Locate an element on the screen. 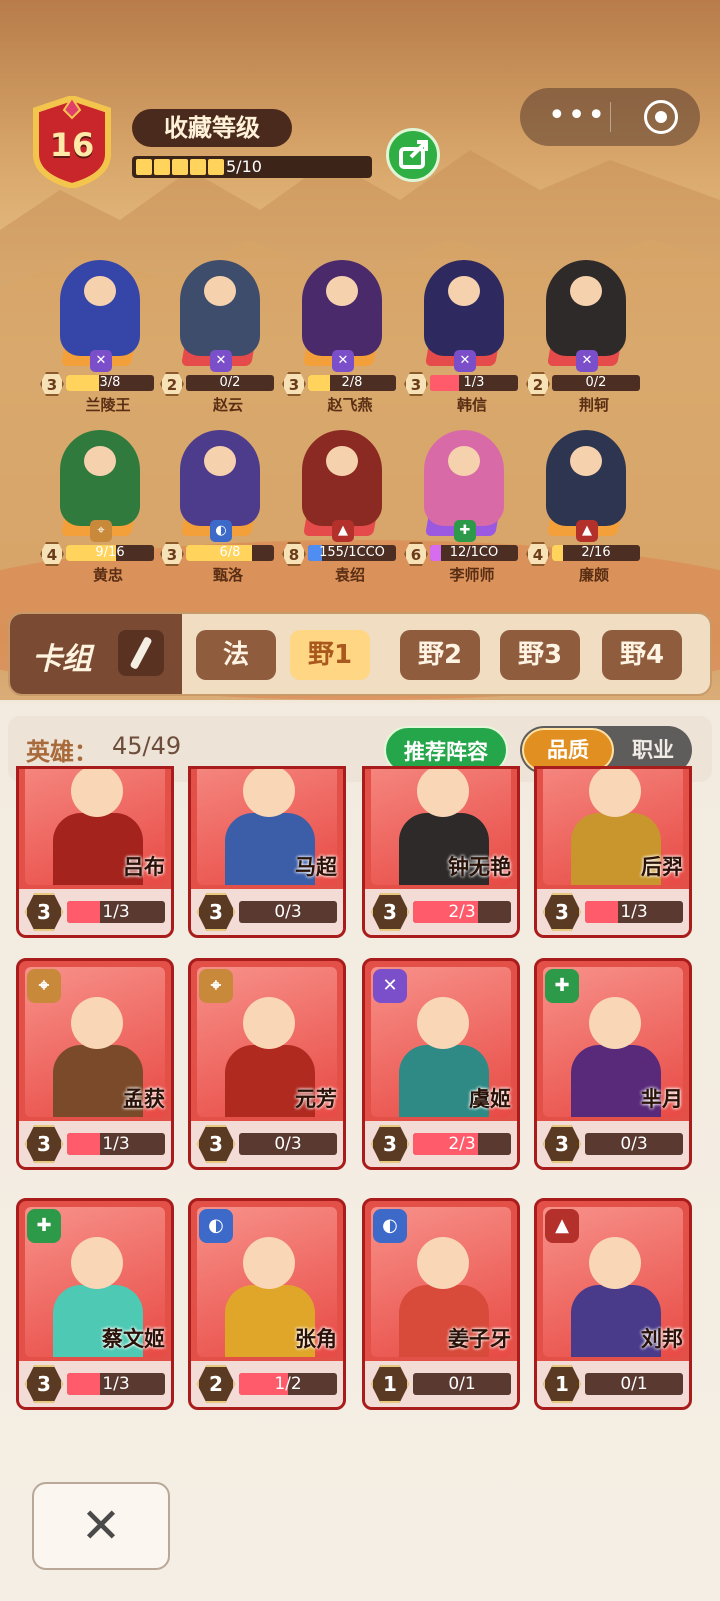  deck-bar: 卡组 法野1 野2 野3 野4 is located at coordinates (360, 654).